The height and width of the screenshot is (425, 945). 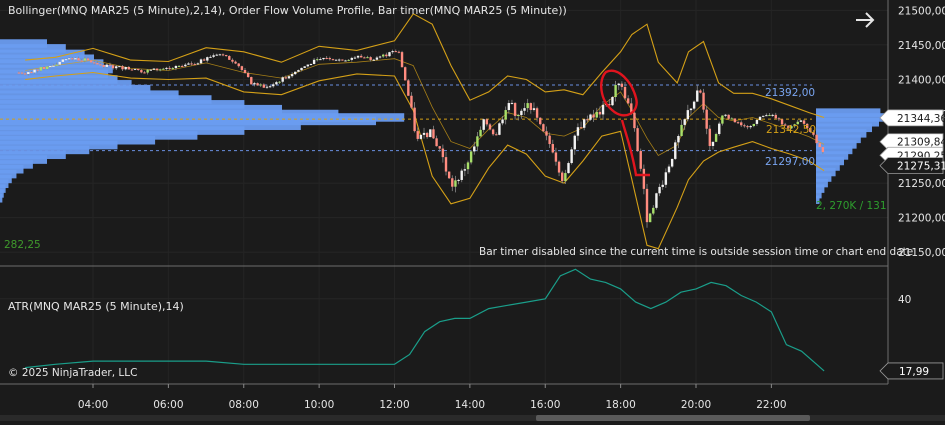 I want to click on atr-tick-label: 40, so click(x=904, y=300).